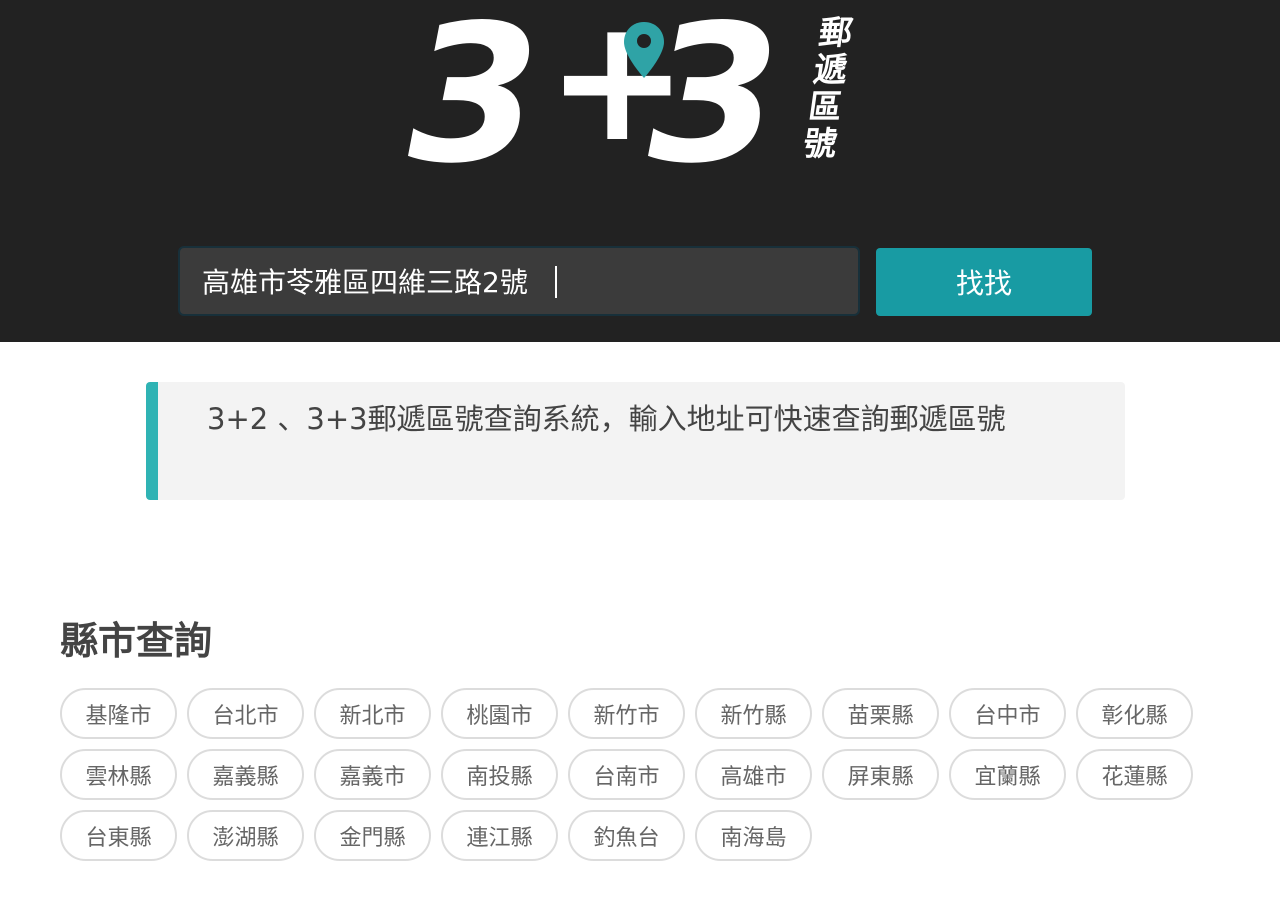 The height and width of the screenshot is (918, 1280). I want to click on city-chip: 彰化縣, so click(1134, 713).